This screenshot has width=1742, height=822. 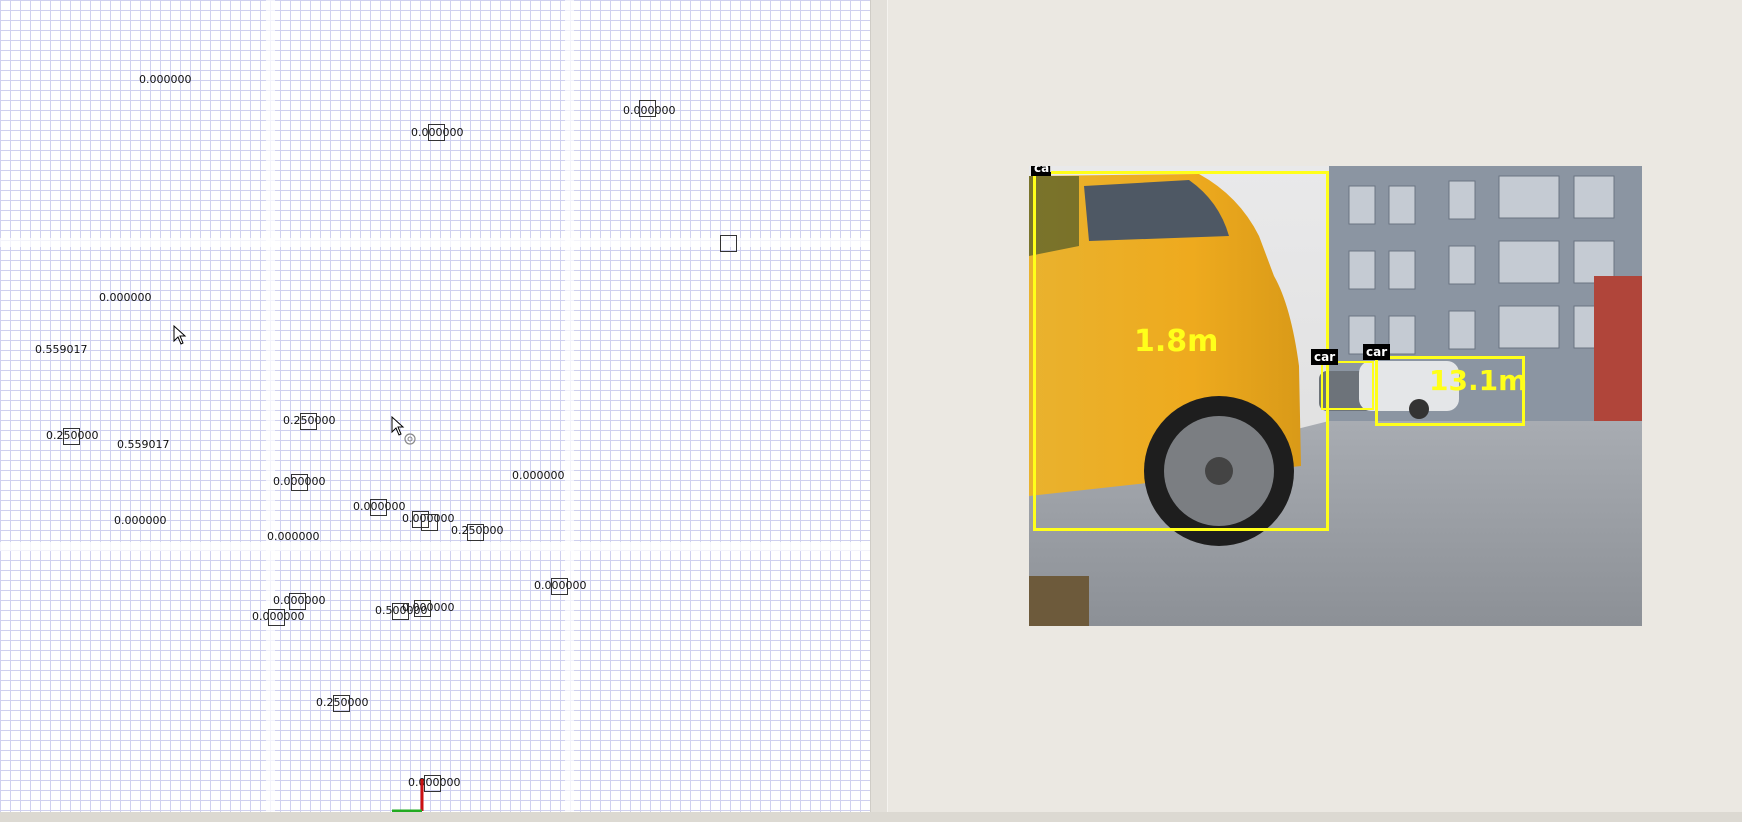 I want to click on origin-axes-icon, so click(x=408, y=795).